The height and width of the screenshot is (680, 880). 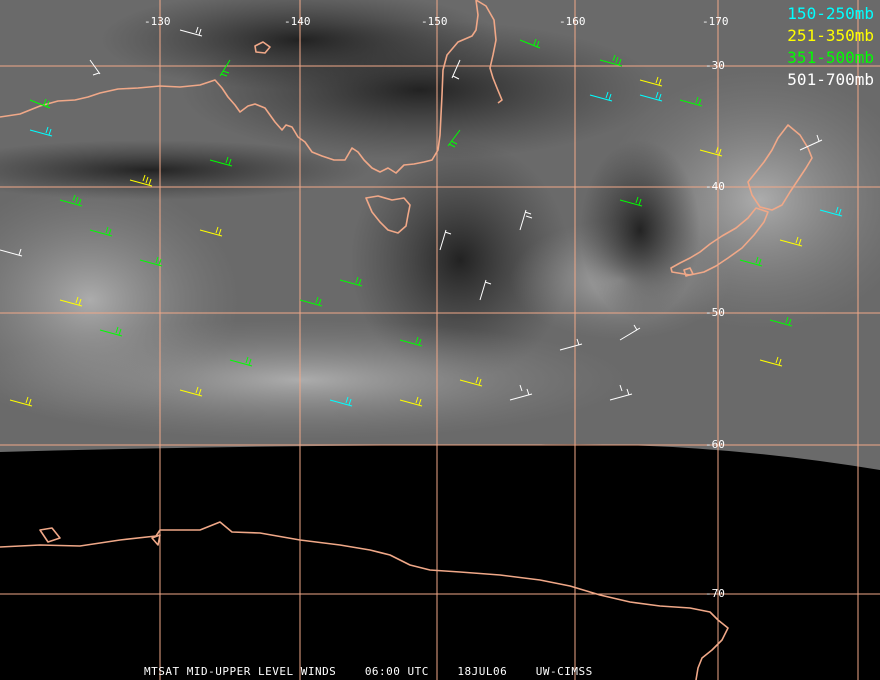 I want to click on latitude-label: -30, so click(x=715, y=65).